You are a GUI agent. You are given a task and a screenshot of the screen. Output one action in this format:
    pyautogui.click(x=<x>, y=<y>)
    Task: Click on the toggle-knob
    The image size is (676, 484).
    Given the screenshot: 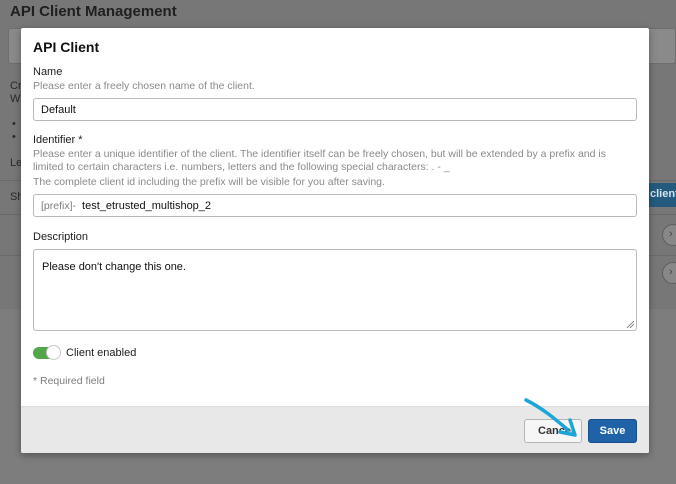 What is the action you would take?
    pyautogui.click(x=53, y=352)
    